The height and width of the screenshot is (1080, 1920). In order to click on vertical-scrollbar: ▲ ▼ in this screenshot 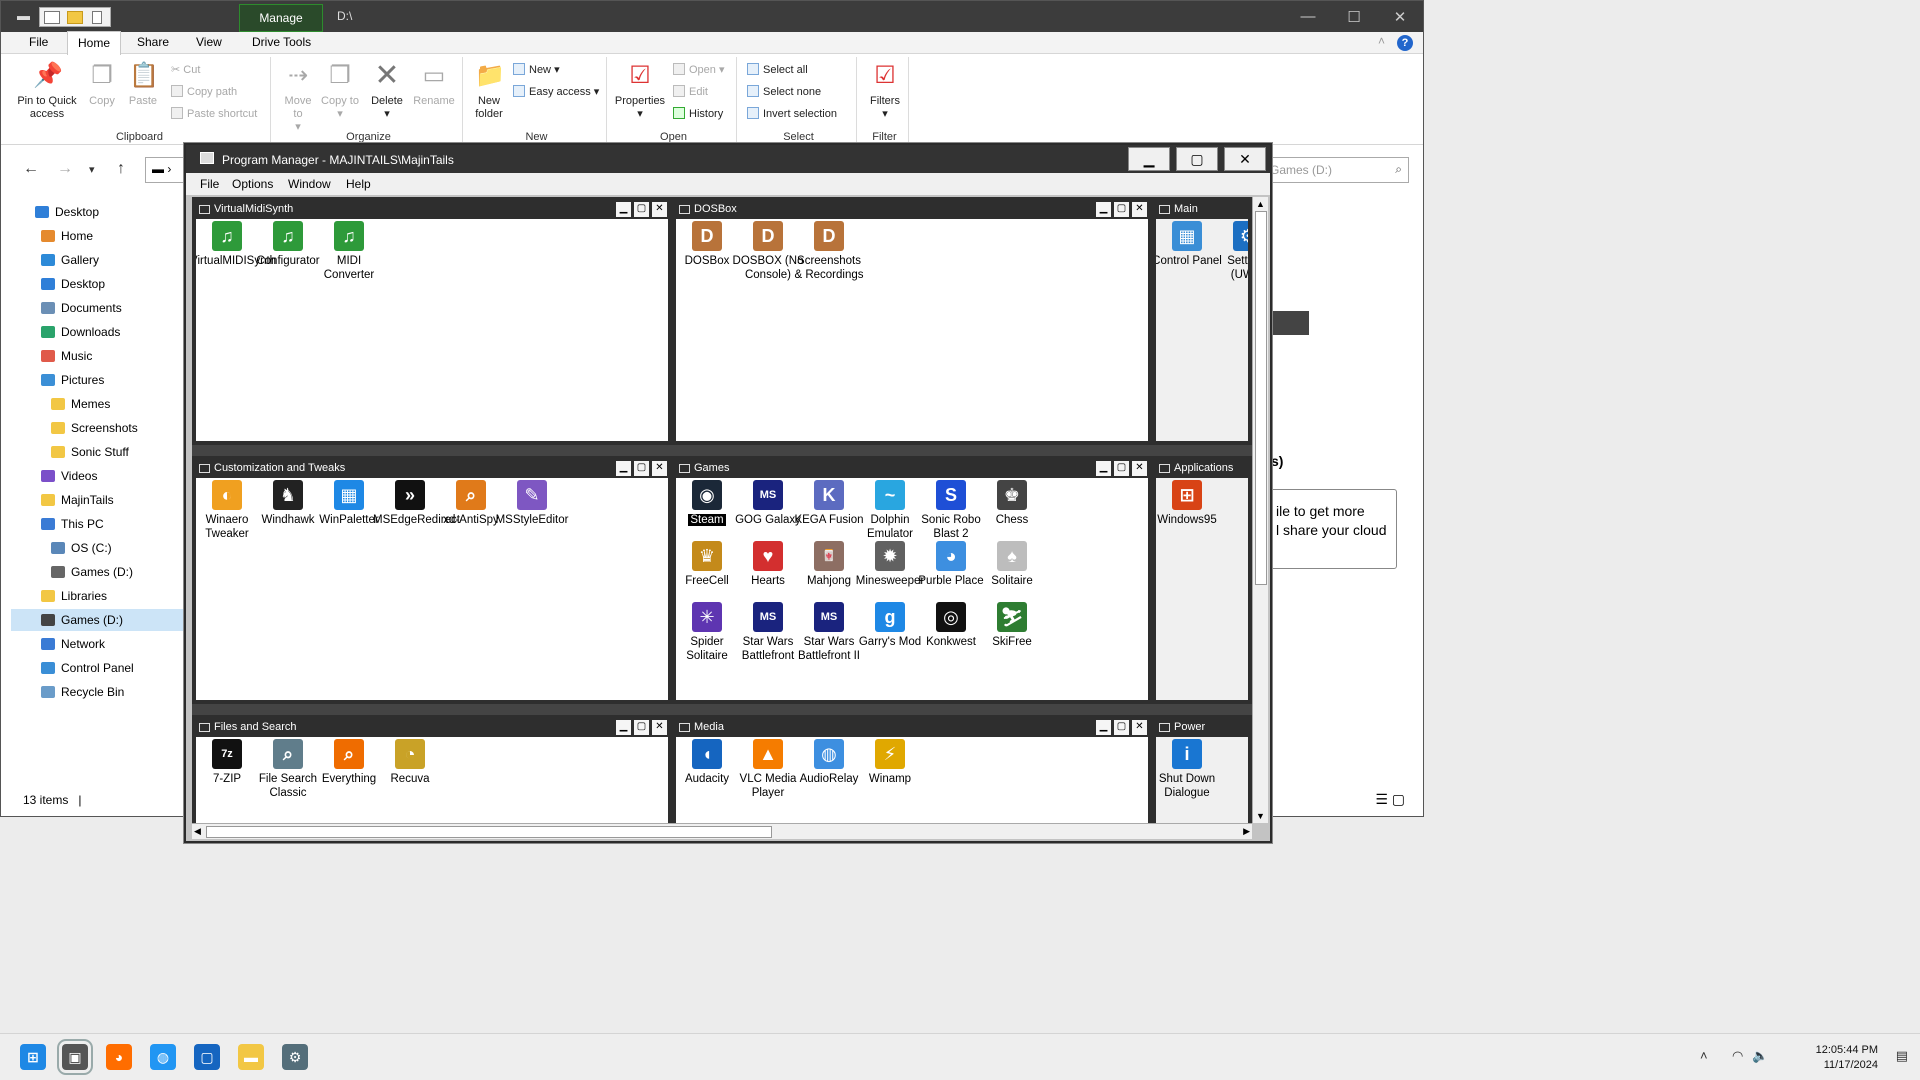, I will do `click(1260, 510)`.